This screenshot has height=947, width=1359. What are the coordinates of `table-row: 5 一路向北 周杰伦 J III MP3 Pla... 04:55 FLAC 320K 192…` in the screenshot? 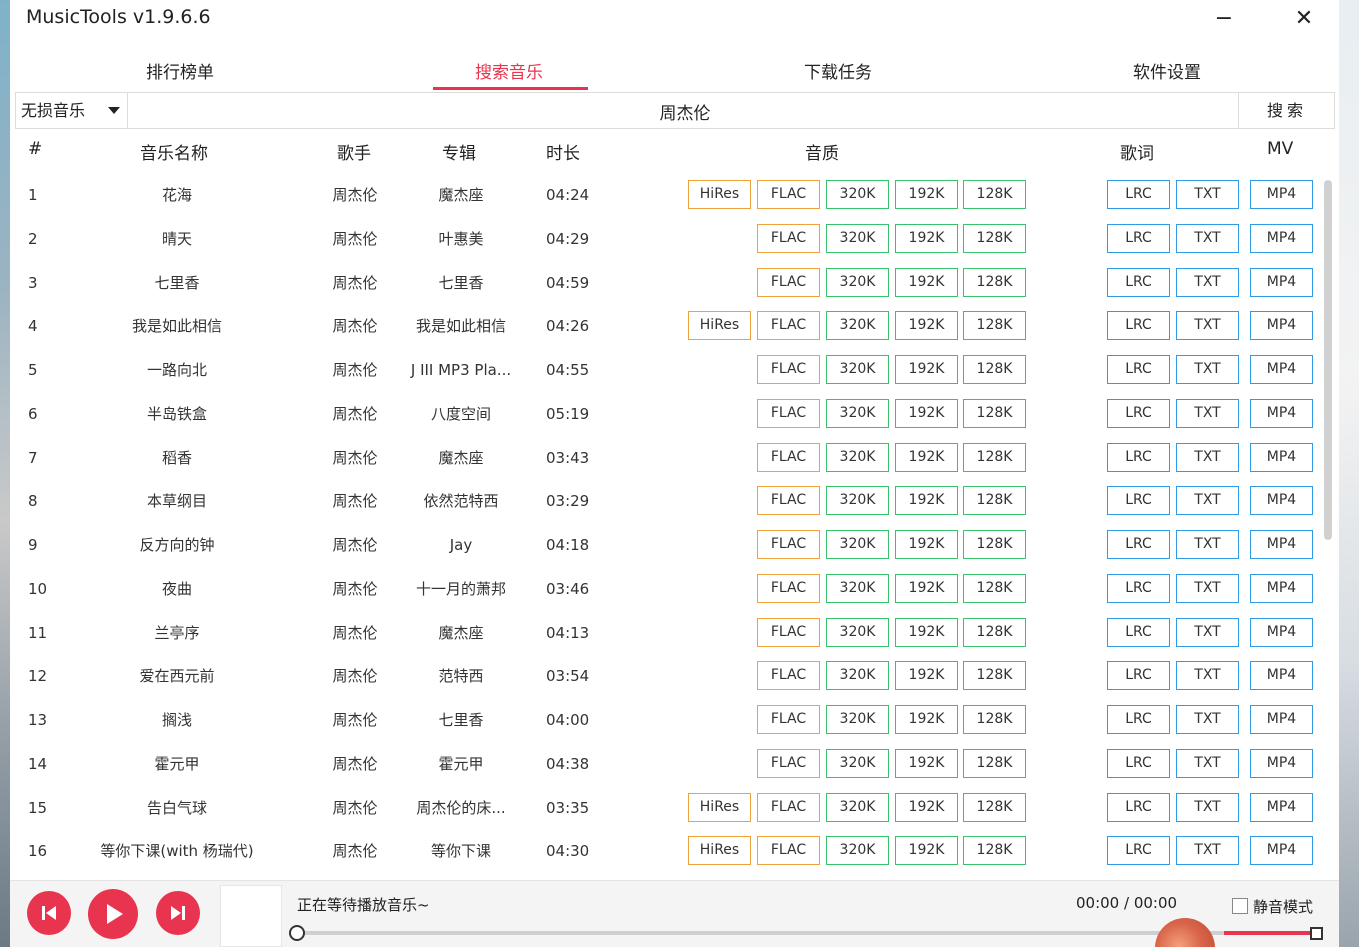 It's located at (665, 377).